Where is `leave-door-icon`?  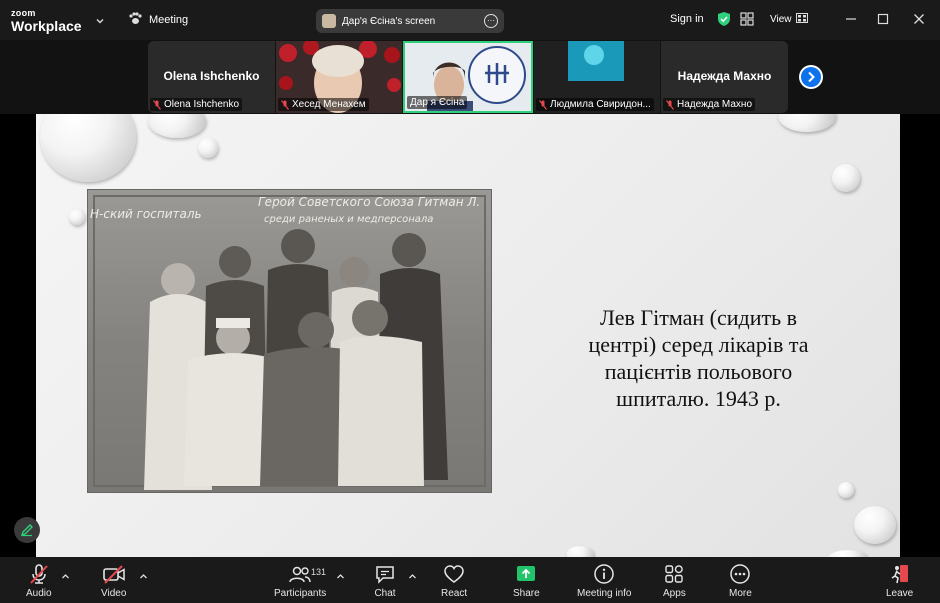 leave-door-icon is located at coordinates (900, 574).